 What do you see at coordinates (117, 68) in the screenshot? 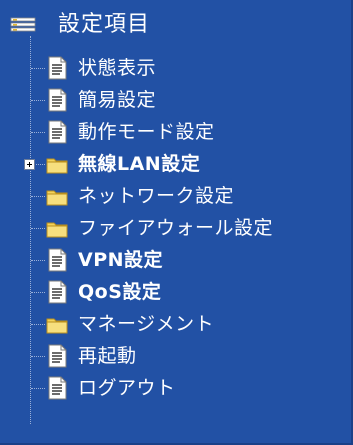
I see `tree-item-label: 状態表示` at bounding box center [117, 68].